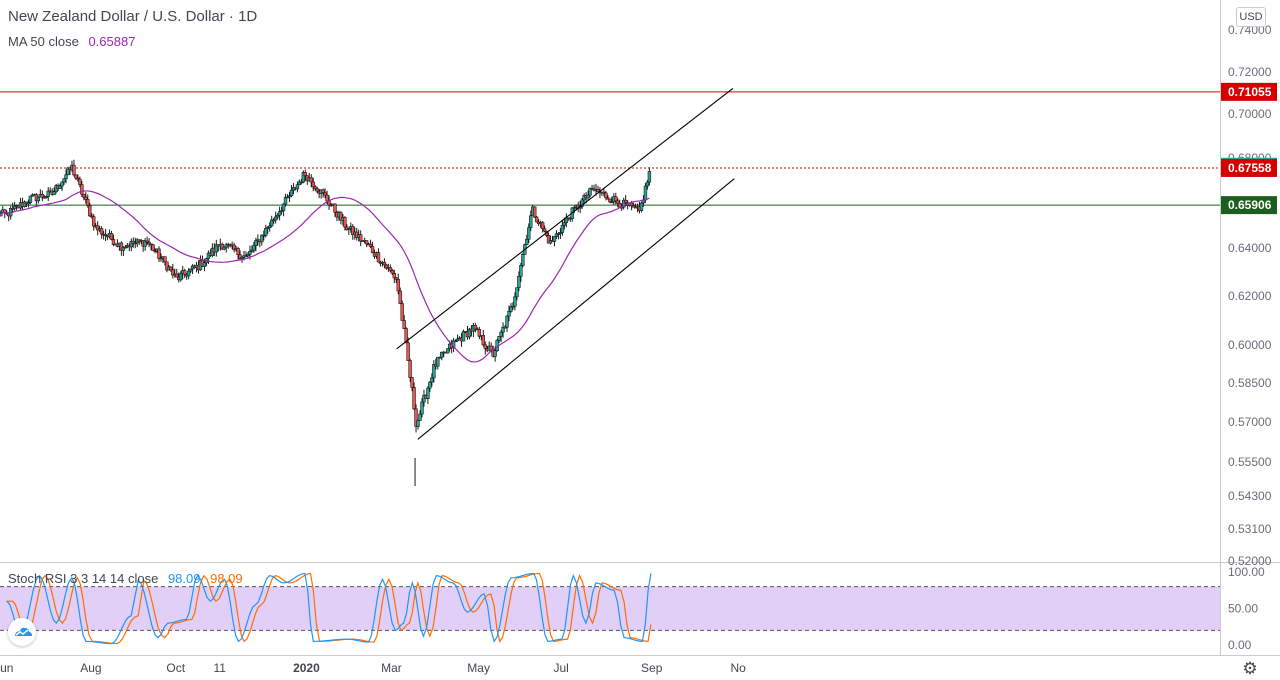 This screenshot has height=680, width=1280. What do you see at coordinates (1250, 669) in the screenshot?
I see `gear-icon: ⚙` at bounding box center [1250, 669].